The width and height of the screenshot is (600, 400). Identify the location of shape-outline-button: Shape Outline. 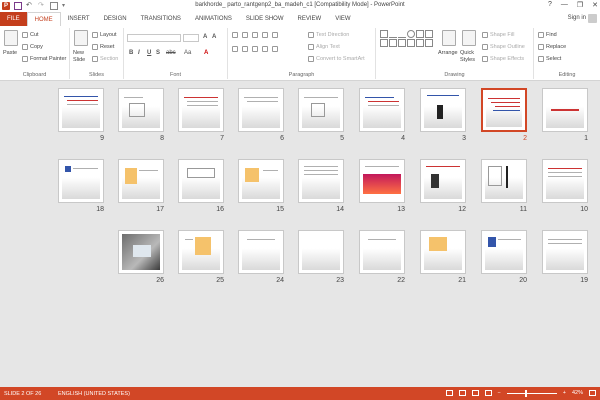
(503, 47).